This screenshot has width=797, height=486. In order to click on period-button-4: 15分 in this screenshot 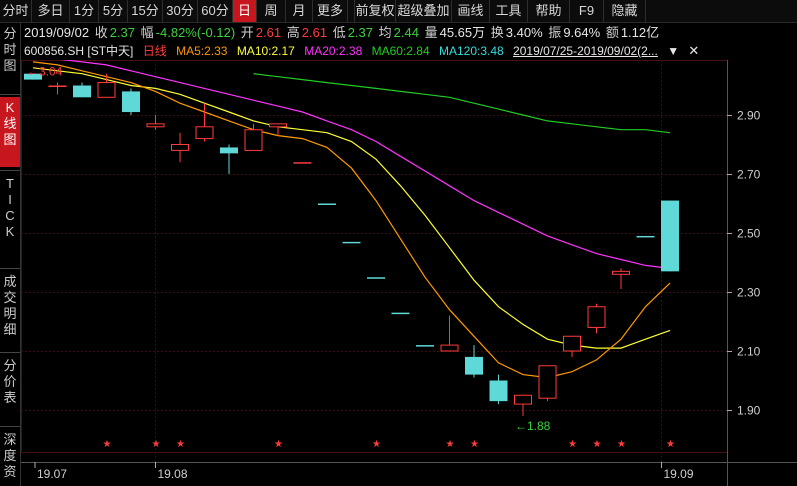, I will do `click(145, 11)`.